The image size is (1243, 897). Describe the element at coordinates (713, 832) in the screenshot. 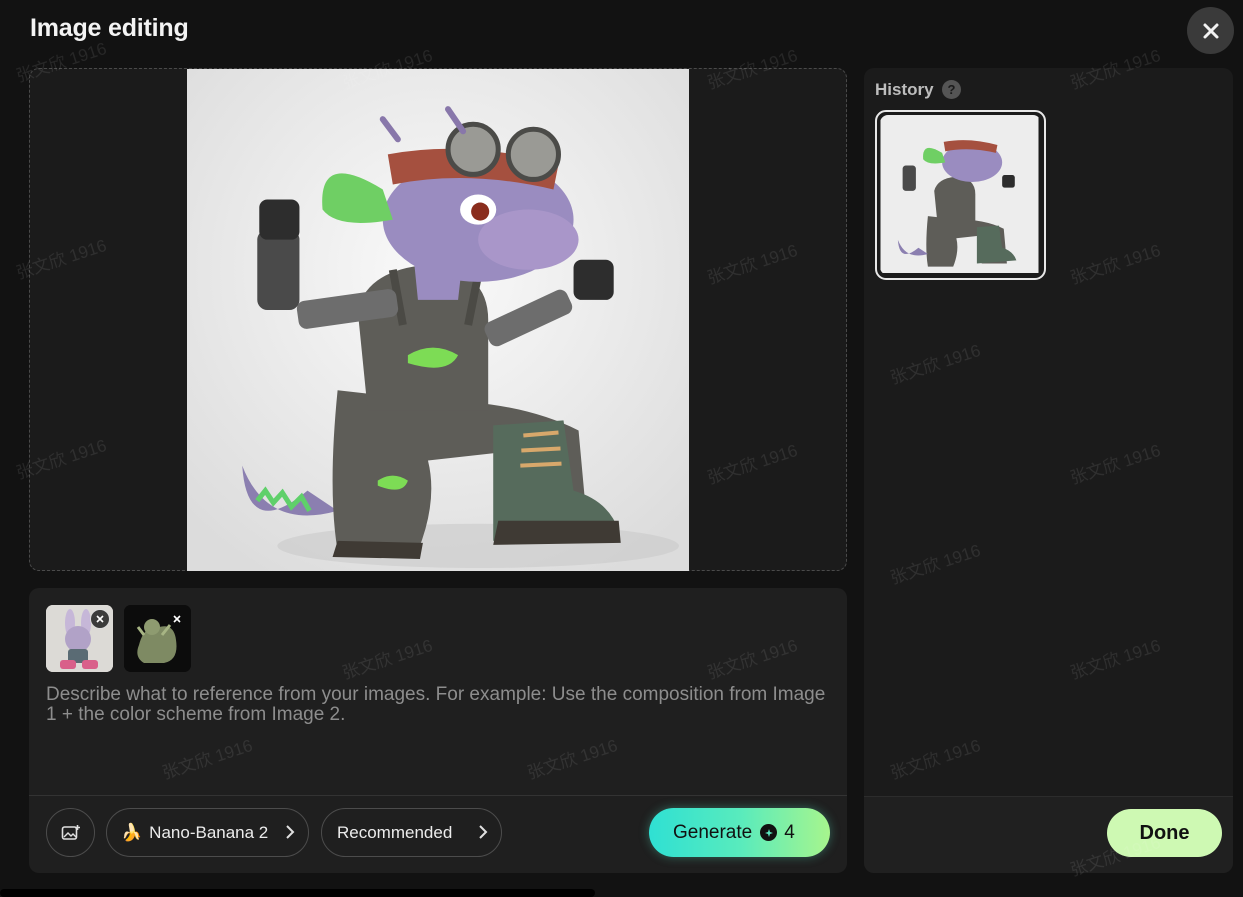

I see `generate-label: Generate` at that location.